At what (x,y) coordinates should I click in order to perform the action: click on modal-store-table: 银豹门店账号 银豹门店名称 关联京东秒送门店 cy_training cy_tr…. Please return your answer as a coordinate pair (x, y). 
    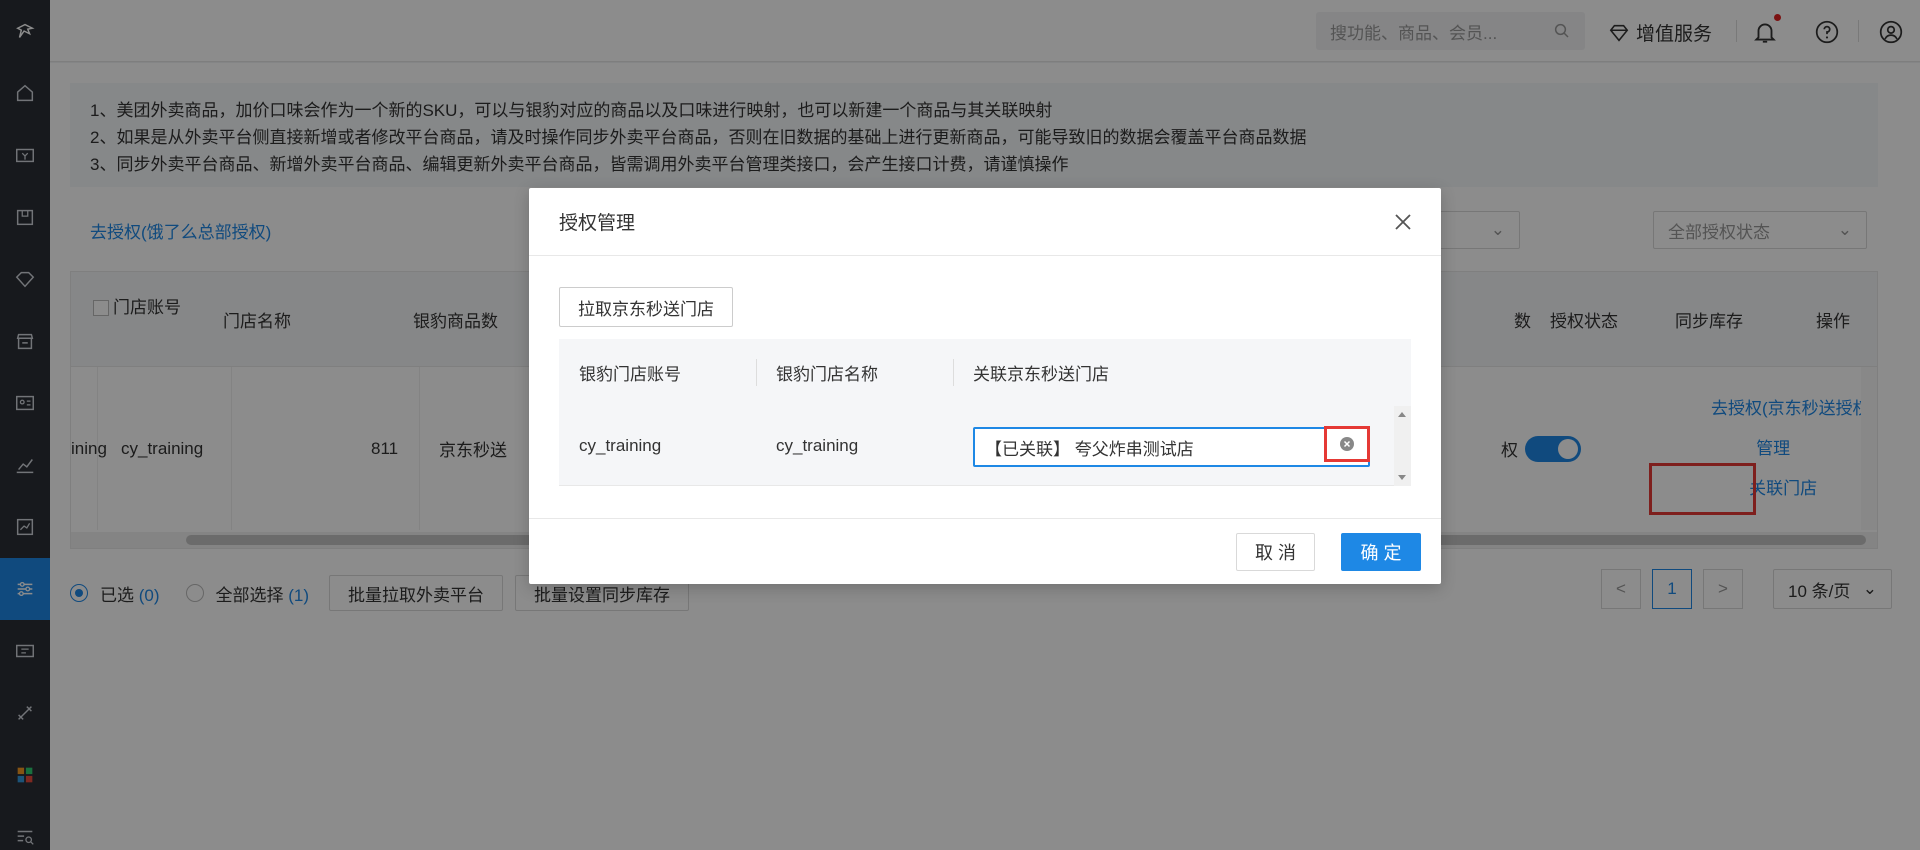
    Looking at the image, I should click on (985, 414).